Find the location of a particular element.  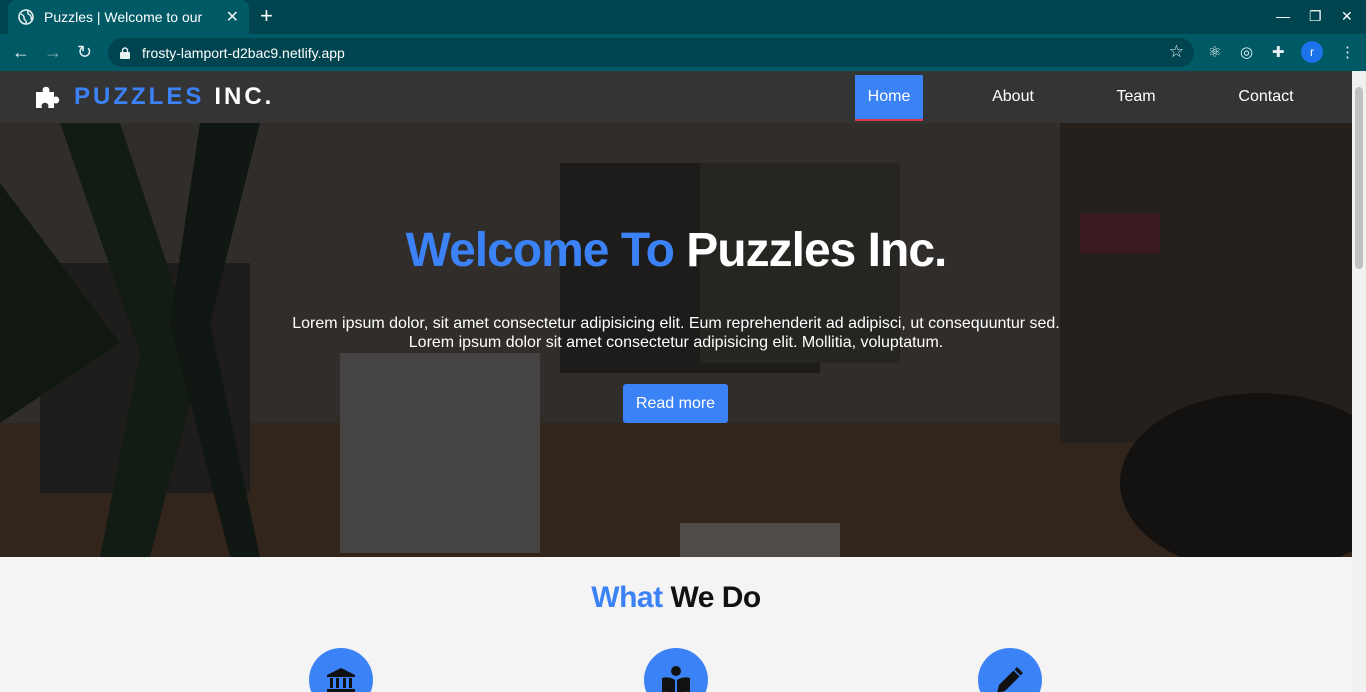

menu-kebab-icon: ⋮ is located at coordinates (1347, 52).